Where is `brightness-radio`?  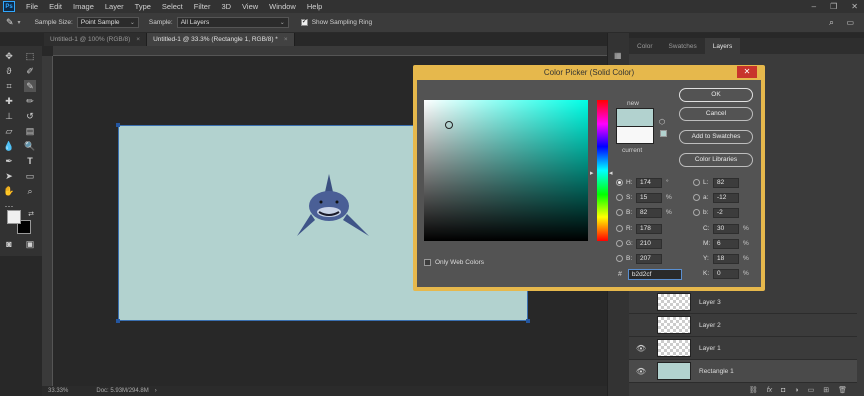 brightness-radio is located at coordinates (619, 212).